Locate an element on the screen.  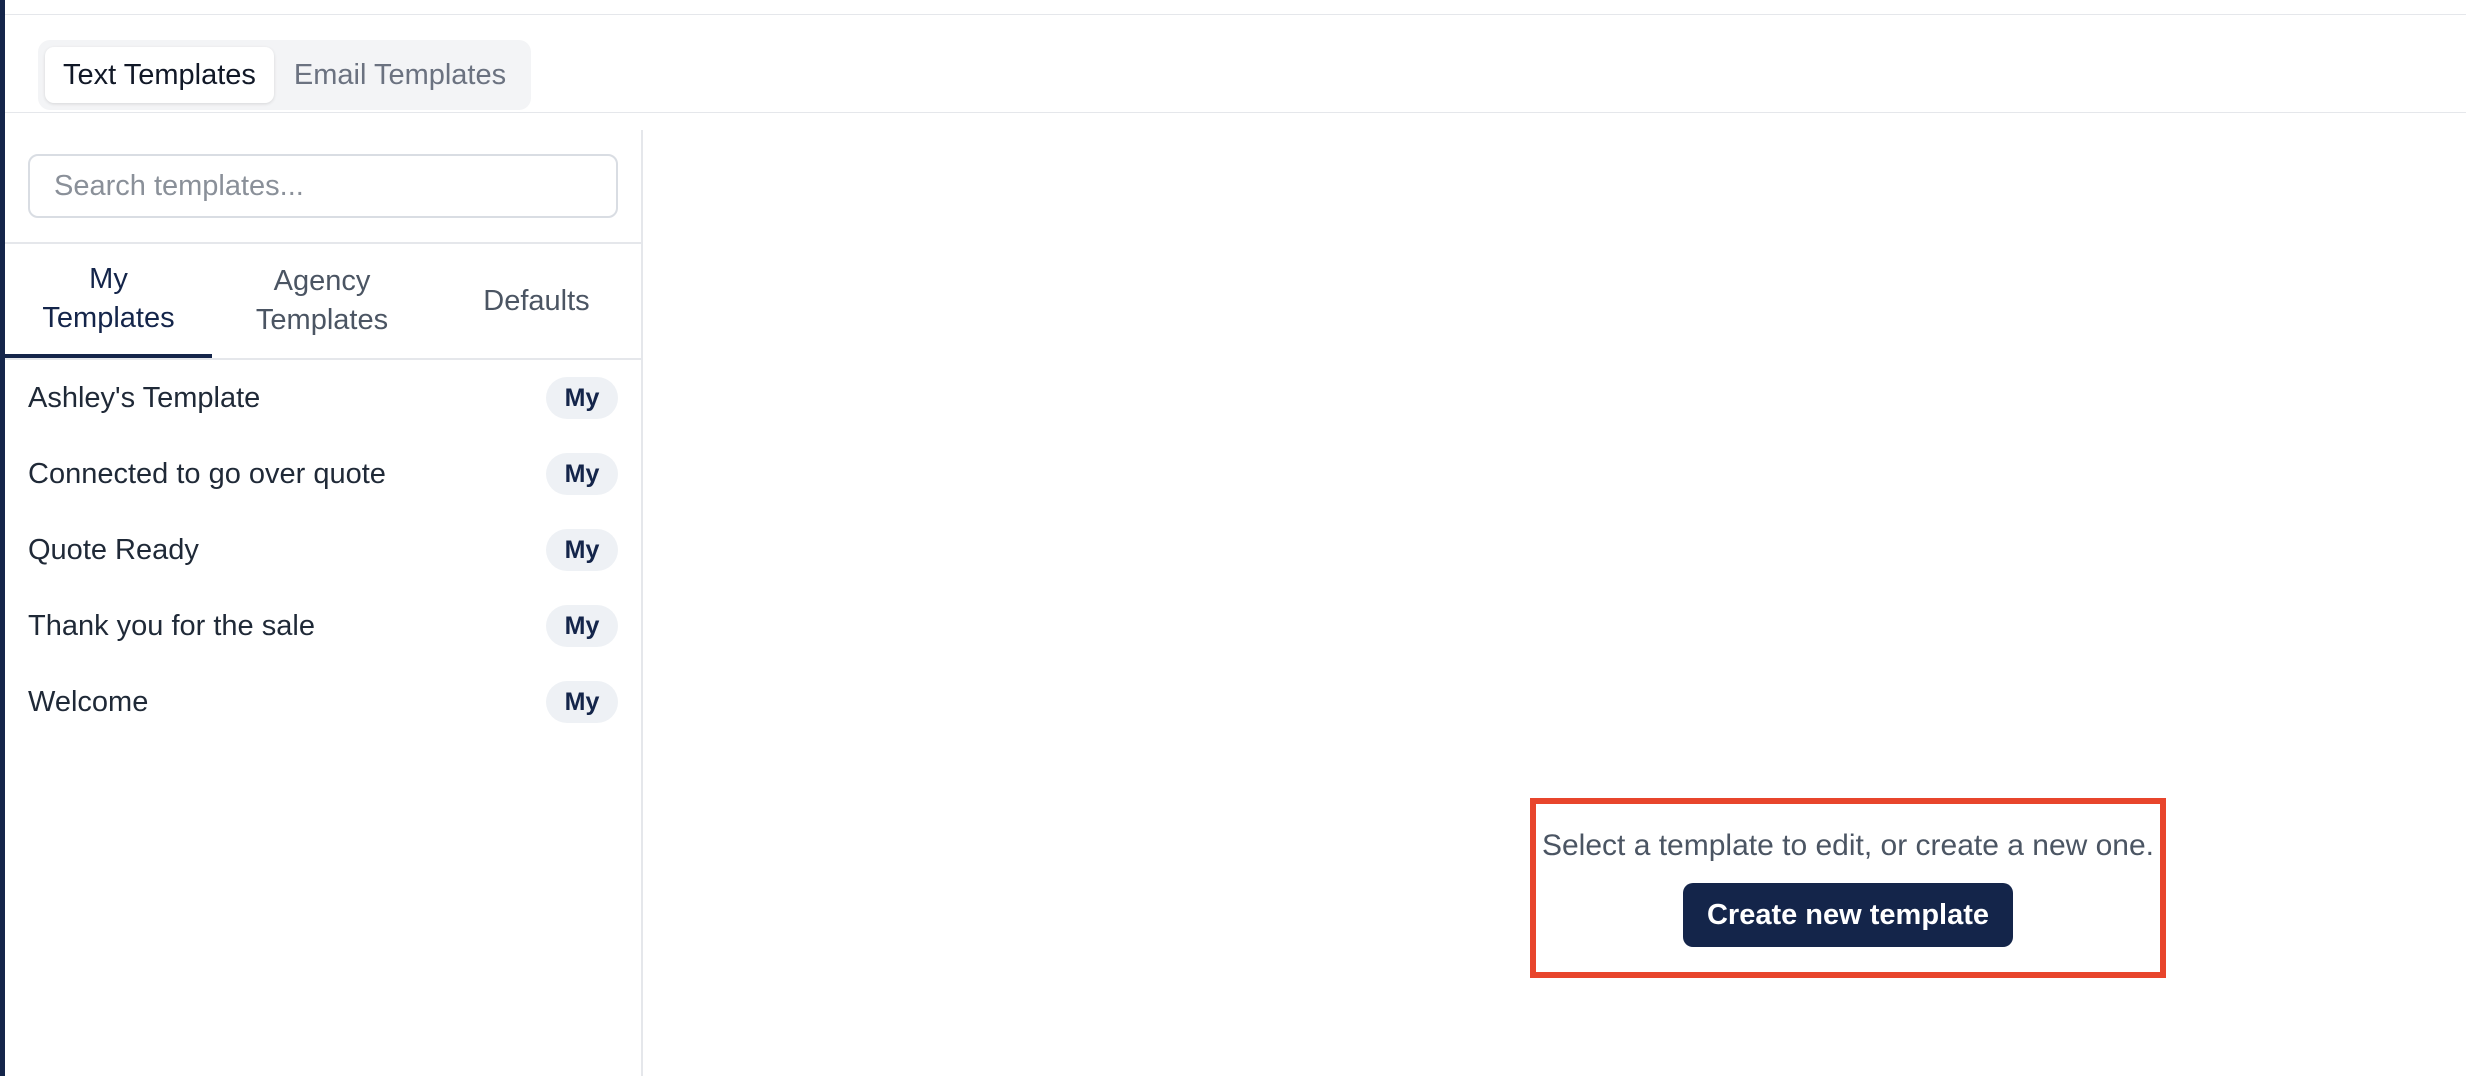
template-name: Welcome is located at coordinates (88, 701).